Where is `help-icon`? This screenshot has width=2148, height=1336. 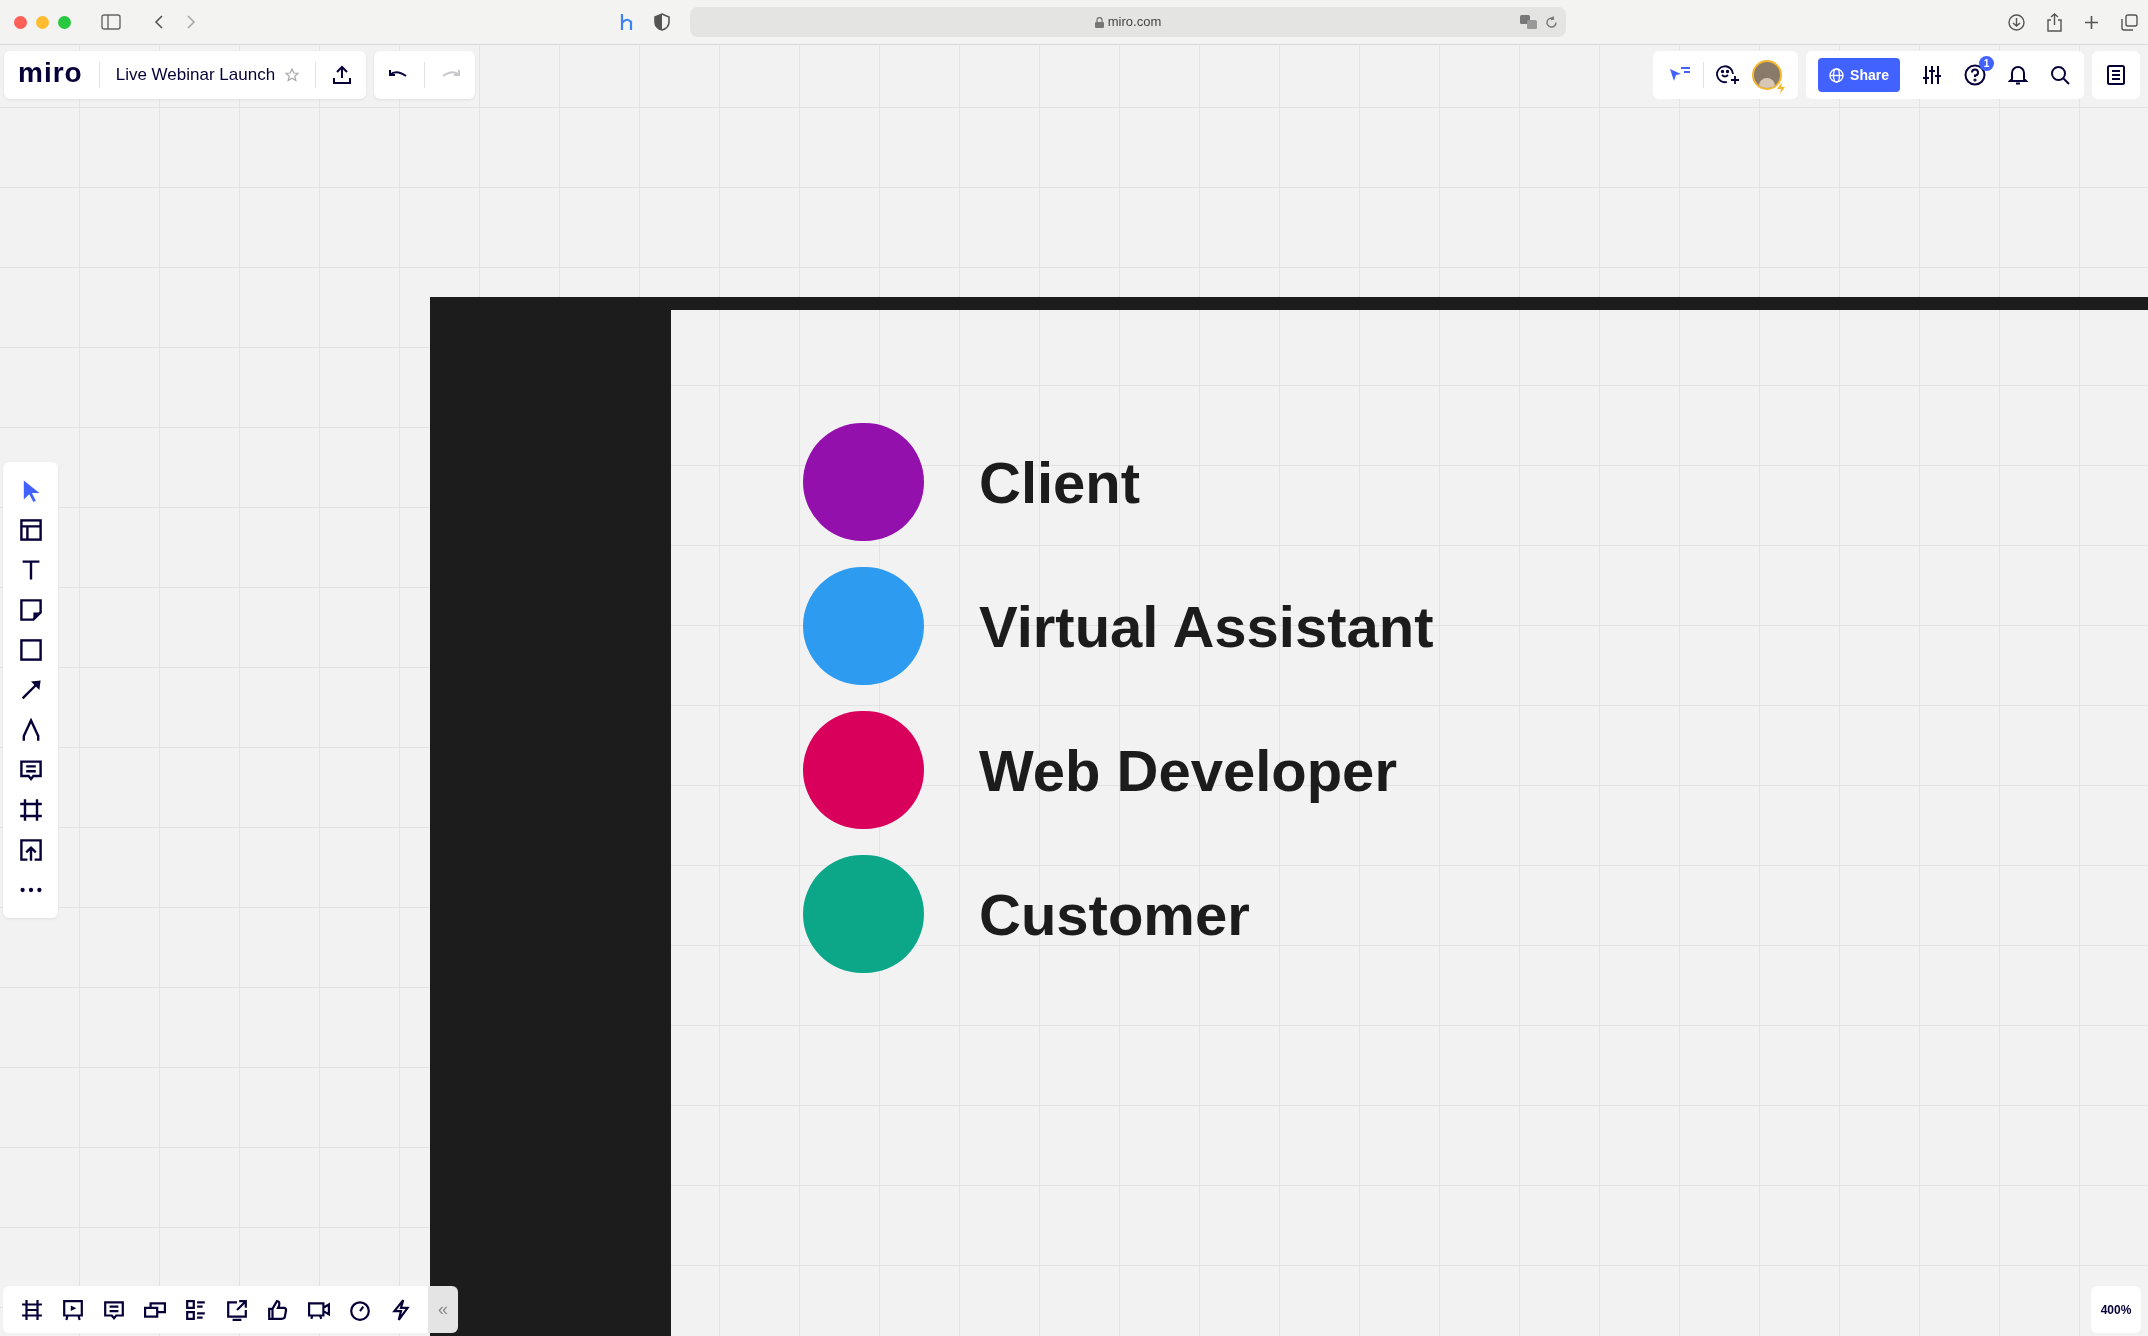 help-icon is located at coordinates (1975, 75).